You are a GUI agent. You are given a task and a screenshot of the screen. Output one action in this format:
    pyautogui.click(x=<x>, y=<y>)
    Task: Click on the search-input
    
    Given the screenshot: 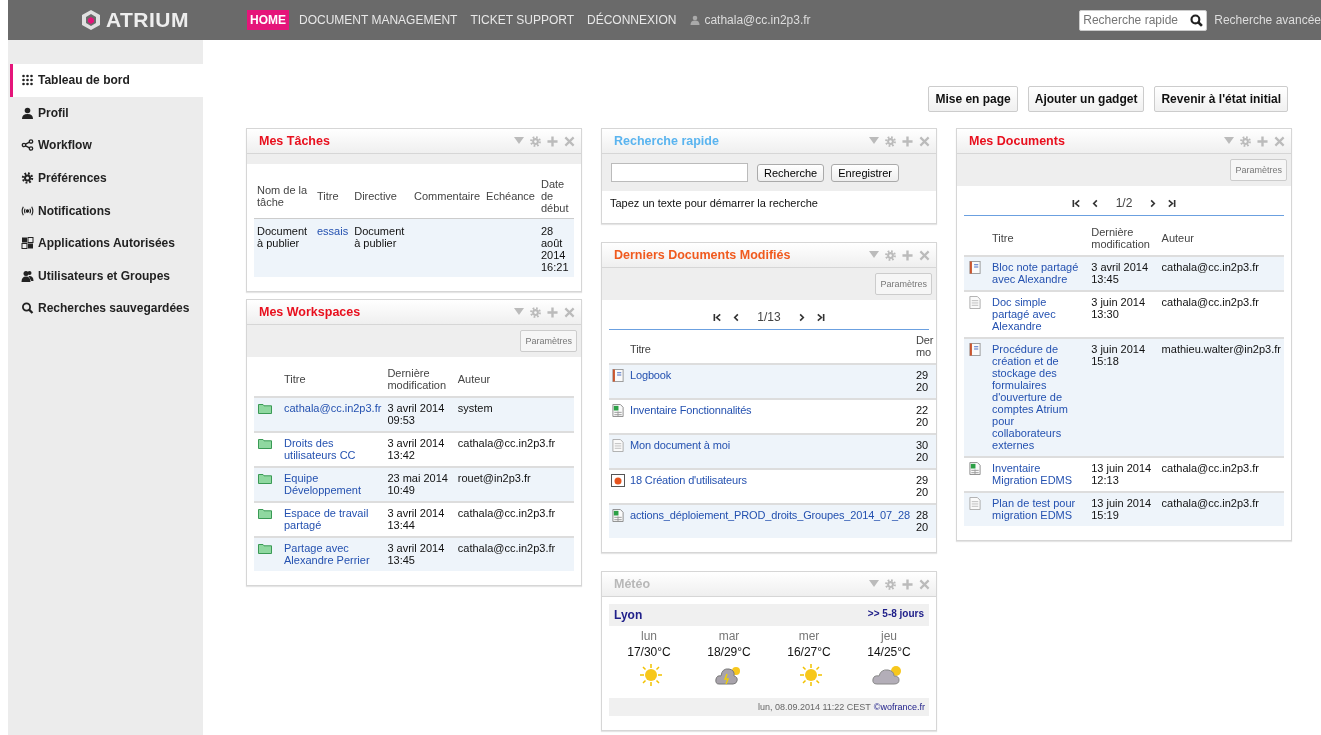 What is the action you would take?
    pyautogui.click(x=679, y=172)
    